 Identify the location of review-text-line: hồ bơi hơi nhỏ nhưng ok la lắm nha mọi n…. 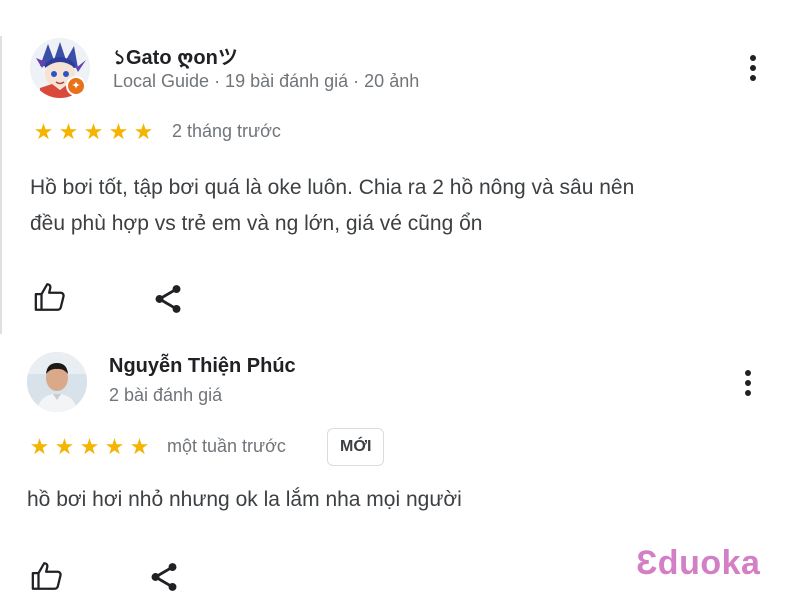
(244, 499).